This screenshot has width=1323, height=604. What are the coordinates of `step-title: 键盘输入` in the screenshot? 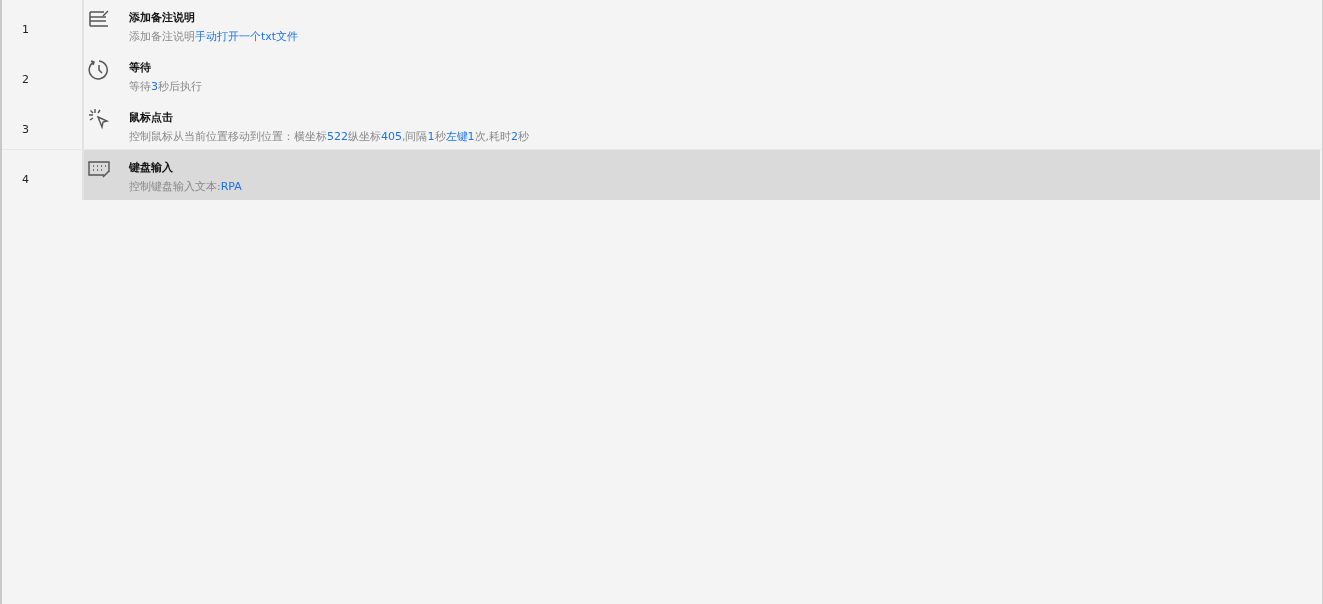 It's located at (151, 168).